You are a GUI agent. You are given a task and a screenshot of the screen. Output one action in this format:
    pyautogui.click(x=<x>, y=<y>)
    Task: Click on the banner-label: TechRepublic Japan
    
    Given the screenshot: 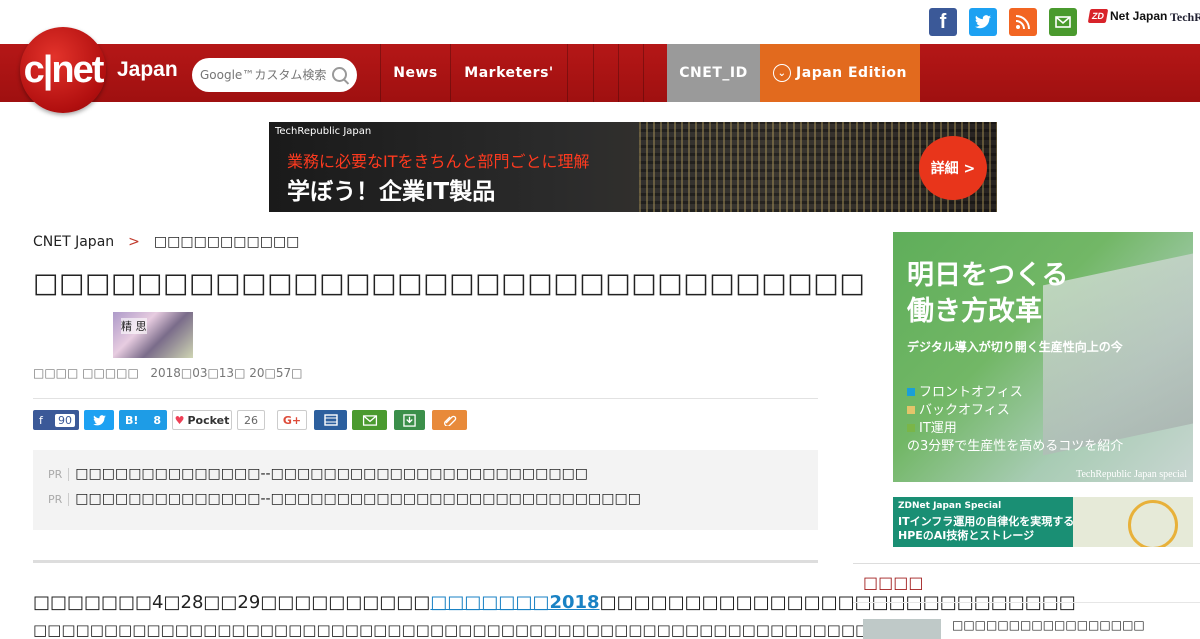 What is the action you would take?
    pyautogui.click(x=323, y=131)
    